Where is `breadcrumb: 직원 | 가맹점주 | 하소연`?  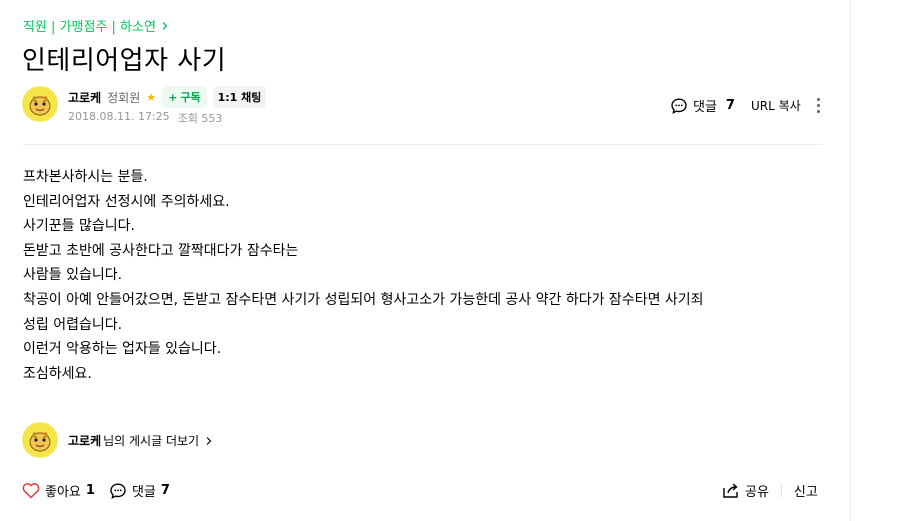 breadcrumb: 직원 | 가맹점주 | 하소연 is located at coordinates (96, 25).